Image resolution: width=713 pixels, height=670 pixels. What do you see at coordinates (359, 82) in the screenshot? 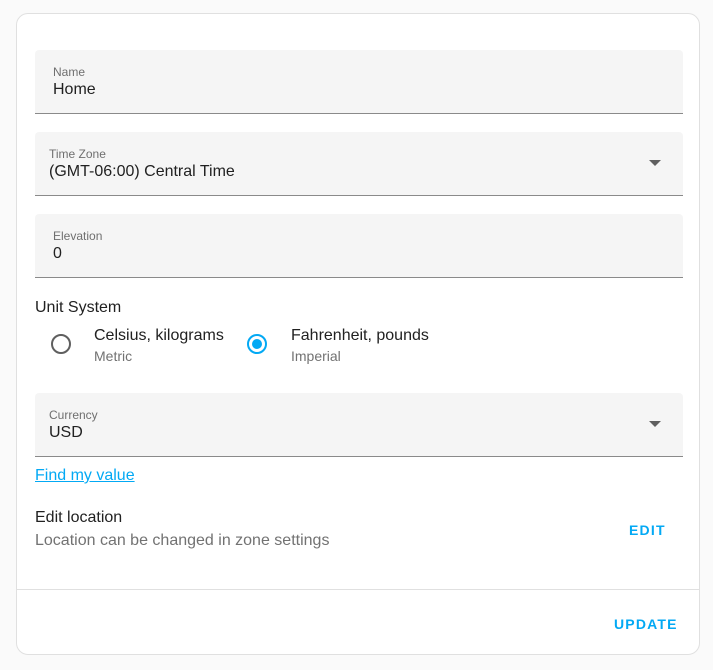
I see `name-field: Name Home` at bounding box center [359, 82].